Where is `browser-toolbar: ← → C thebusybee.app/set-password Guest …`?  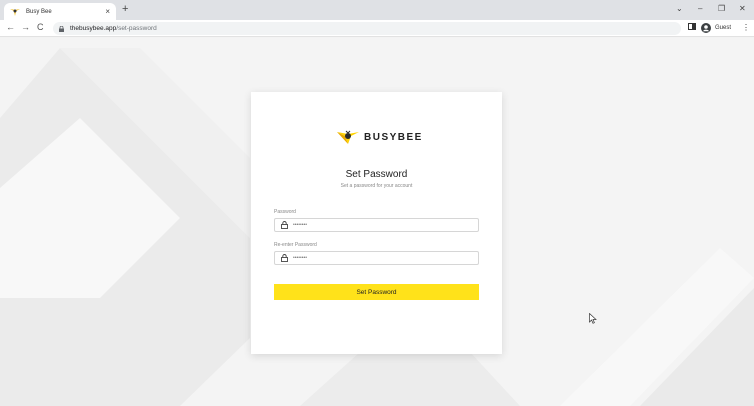
browser-toolbar: ← → C thebusybee.app/set-password Guest … is located at coordinates (377, 28).